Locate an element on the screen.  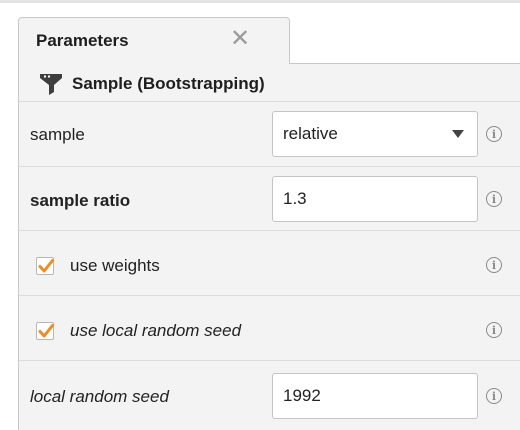
top-border is located at coordinates (260, 1).